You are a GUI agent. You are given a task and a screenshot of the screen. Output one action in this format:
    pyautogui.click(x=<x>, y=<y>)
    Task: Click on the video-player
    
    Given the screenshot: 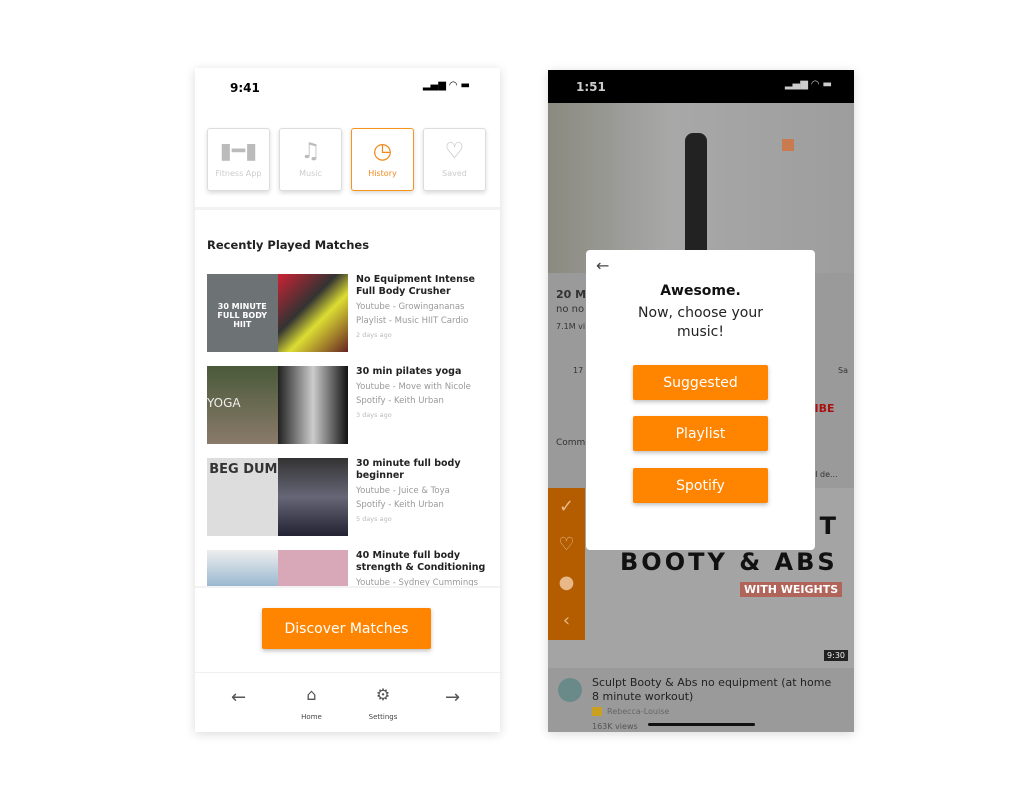 What is the action you would take?
    pyautogui.click(x=701, y=188)
    